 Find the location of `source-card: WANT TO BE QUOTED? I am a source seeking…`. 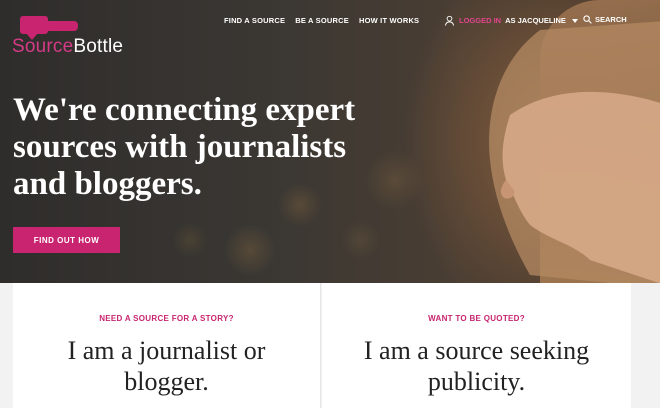

source-card: WANT TO BE QUOTED? I am a source seeking… is located at coordinates (476, 345).